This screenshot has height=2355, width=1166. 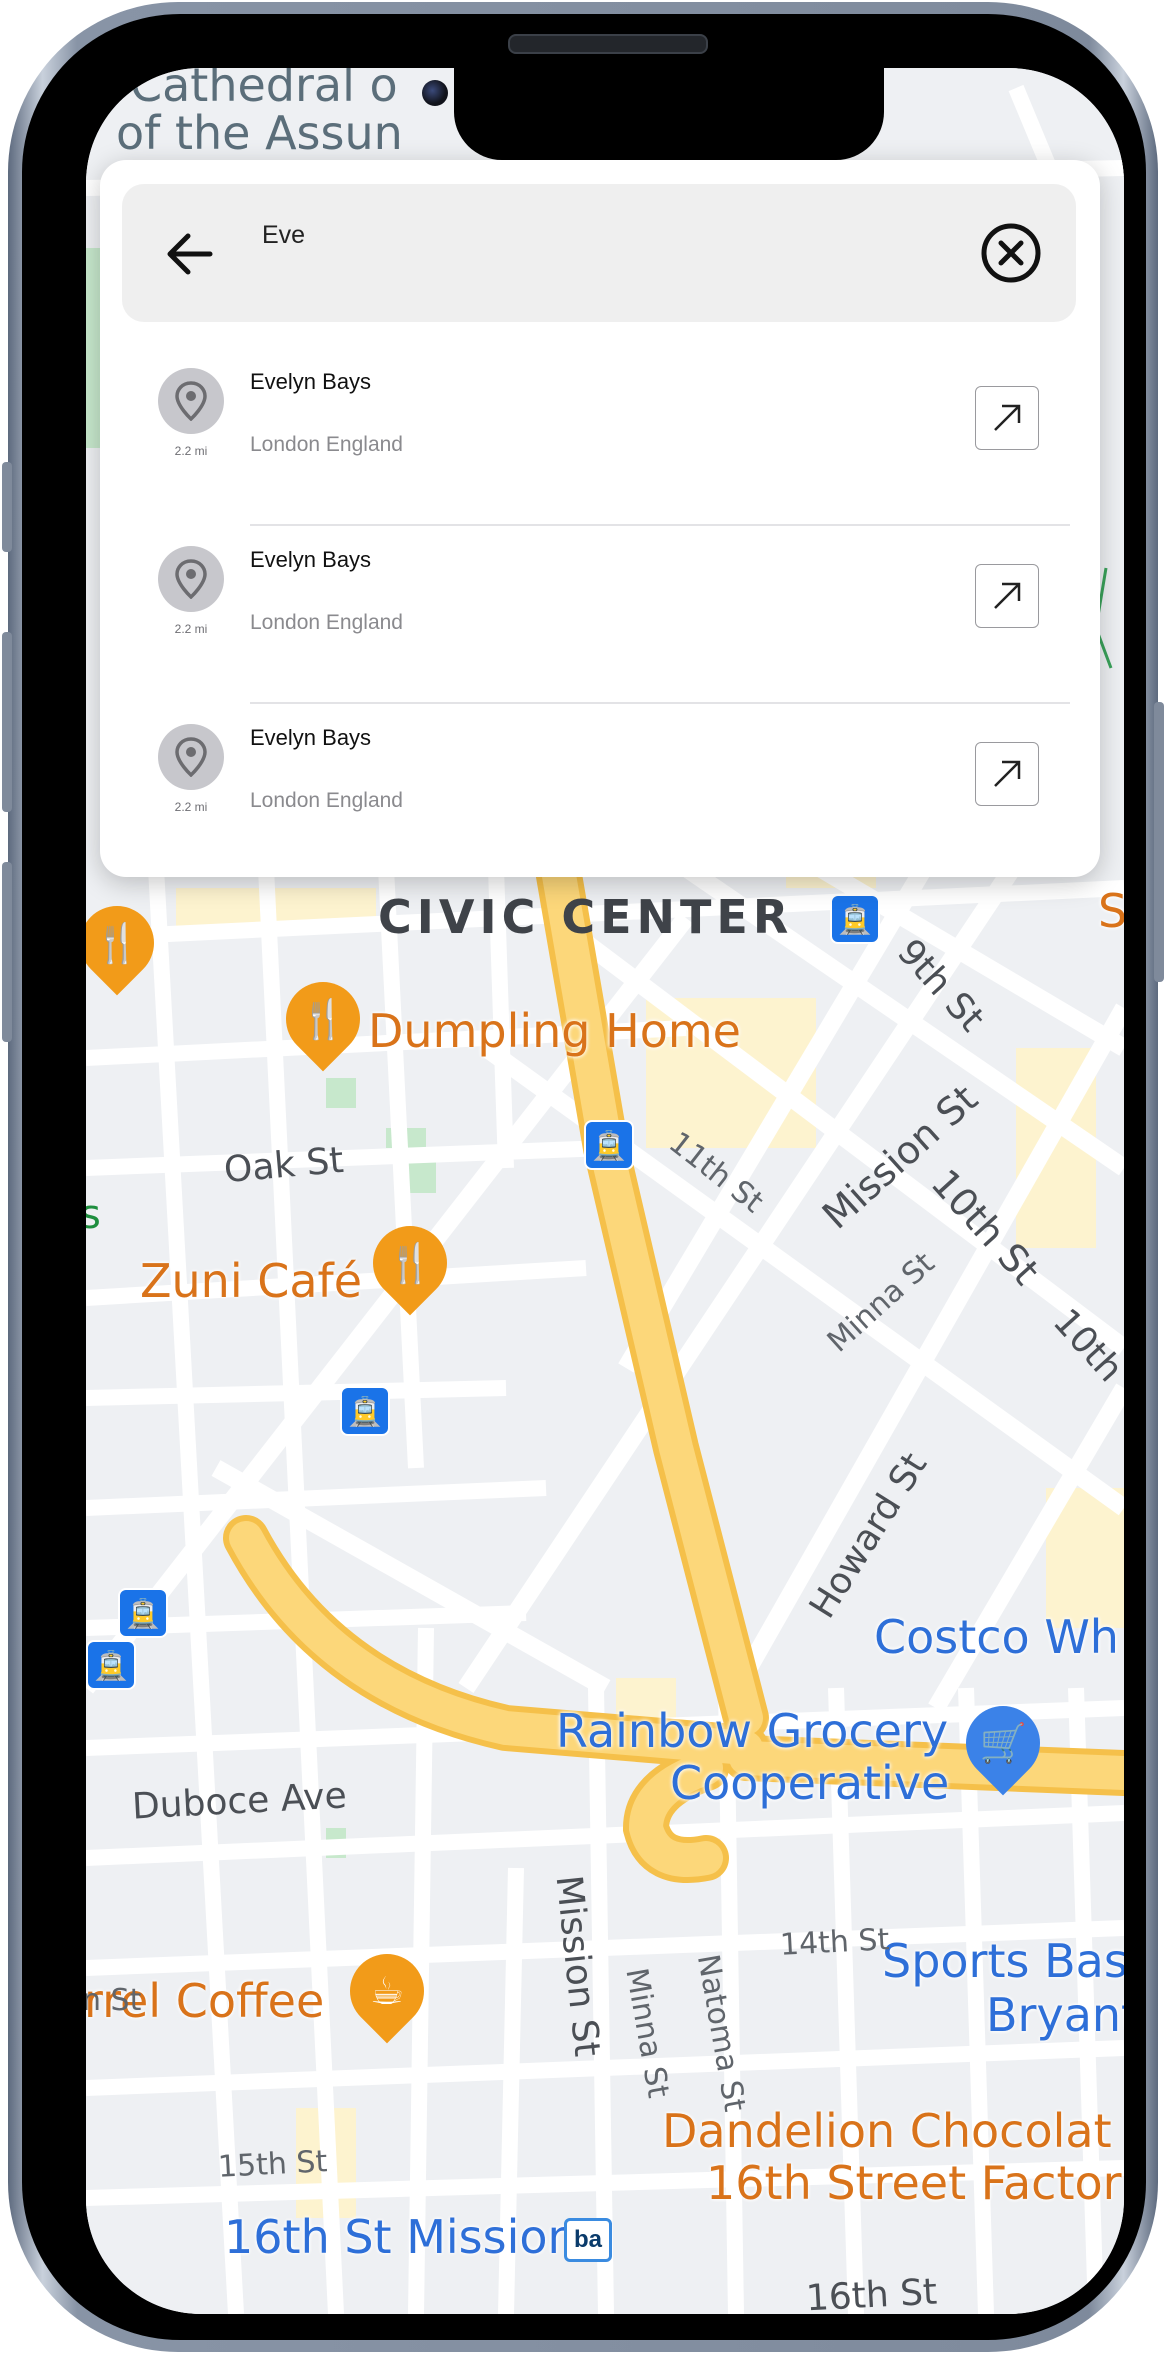 What do you see at coordinates (7, 952) in the screenshot?
I see `volume-down-button` at bounding box center [7, 952].